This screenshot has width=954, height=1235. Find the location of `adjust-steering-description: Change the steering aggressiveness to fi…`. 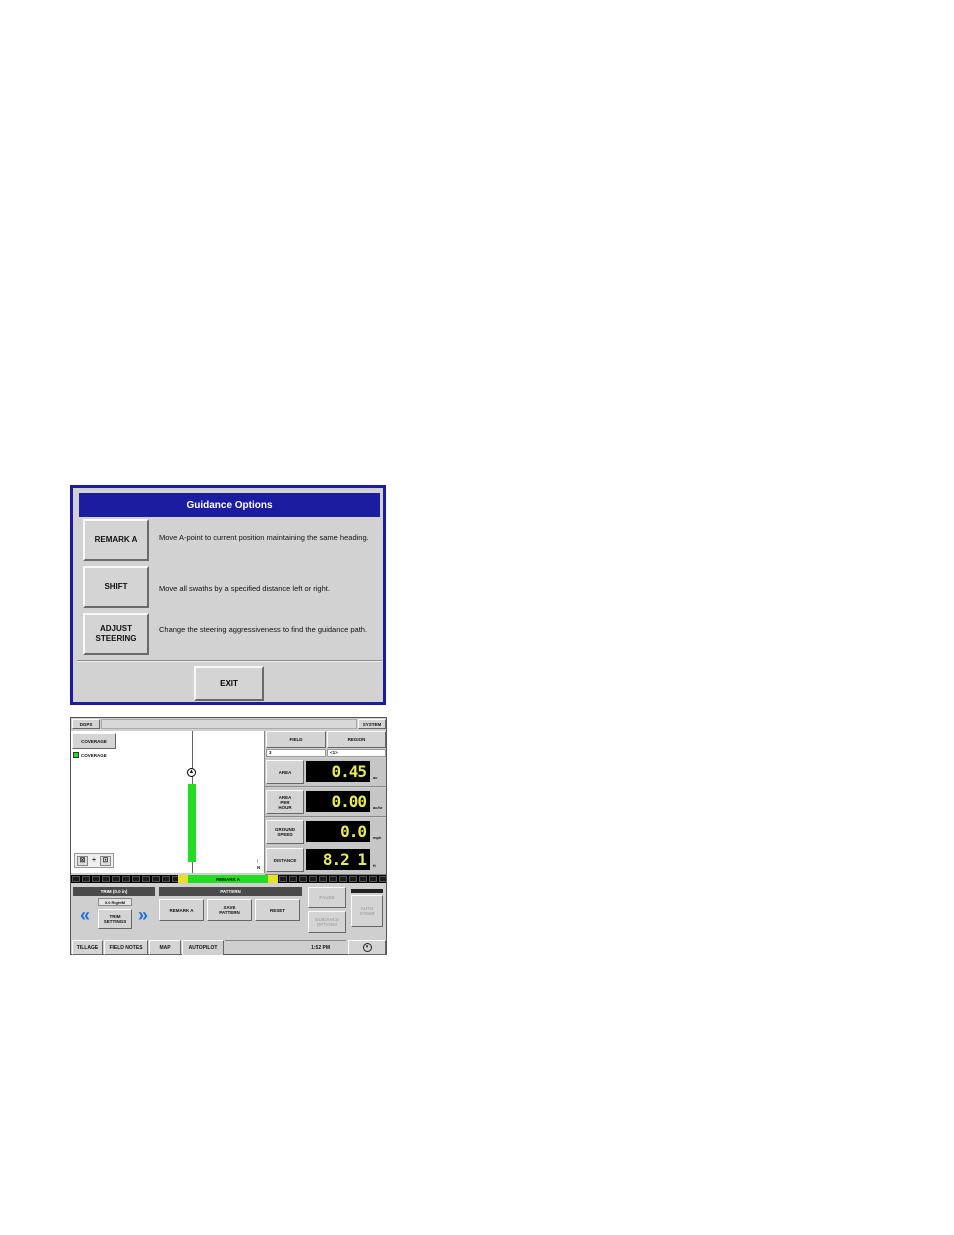

adjust-steering-description: Change the steering aggressiveness to fi… is located at coordinates (263, 629).